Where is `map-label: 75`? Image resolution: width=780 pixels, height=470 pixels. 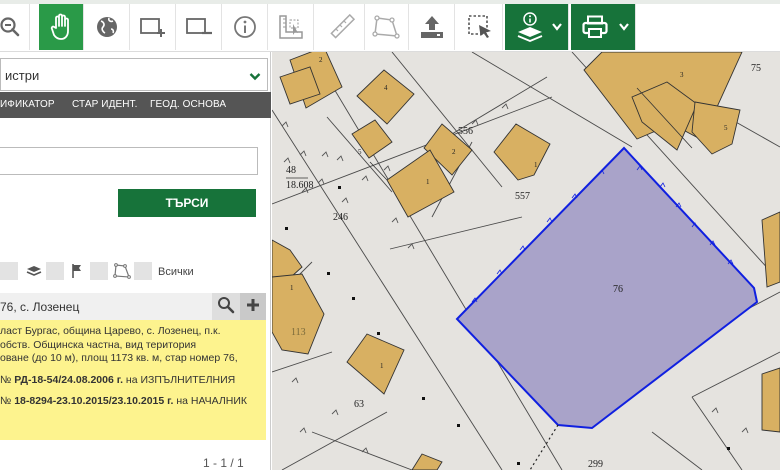
map-label: 75 is located at coordinates (756, 68).